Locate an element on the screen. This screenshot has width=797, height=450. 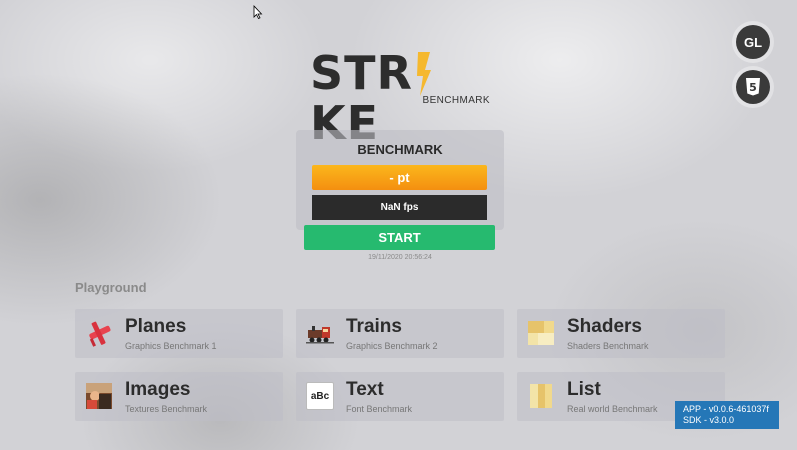
card-subtitle: Font Benchmark is located at coordinates (379, 409).